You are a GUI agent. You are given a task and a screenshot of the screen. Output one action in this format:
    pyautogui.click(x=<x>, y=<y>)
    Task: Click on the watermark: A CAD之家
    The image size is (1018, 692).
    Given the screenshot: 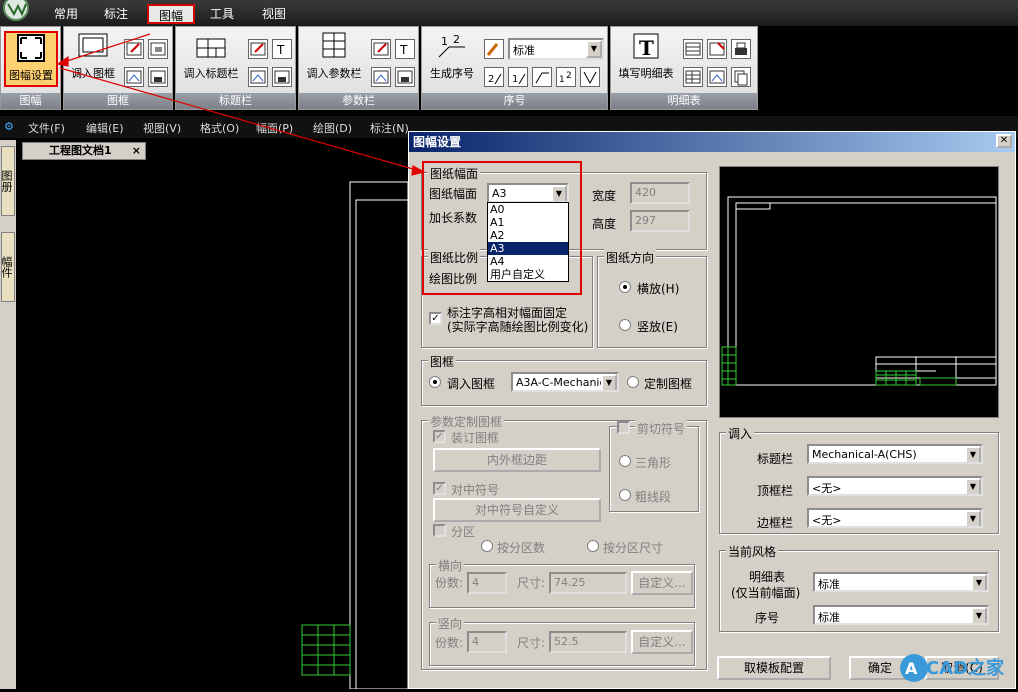 What is the action you would take?
    pyautogui.click(x=957, y=668)
    